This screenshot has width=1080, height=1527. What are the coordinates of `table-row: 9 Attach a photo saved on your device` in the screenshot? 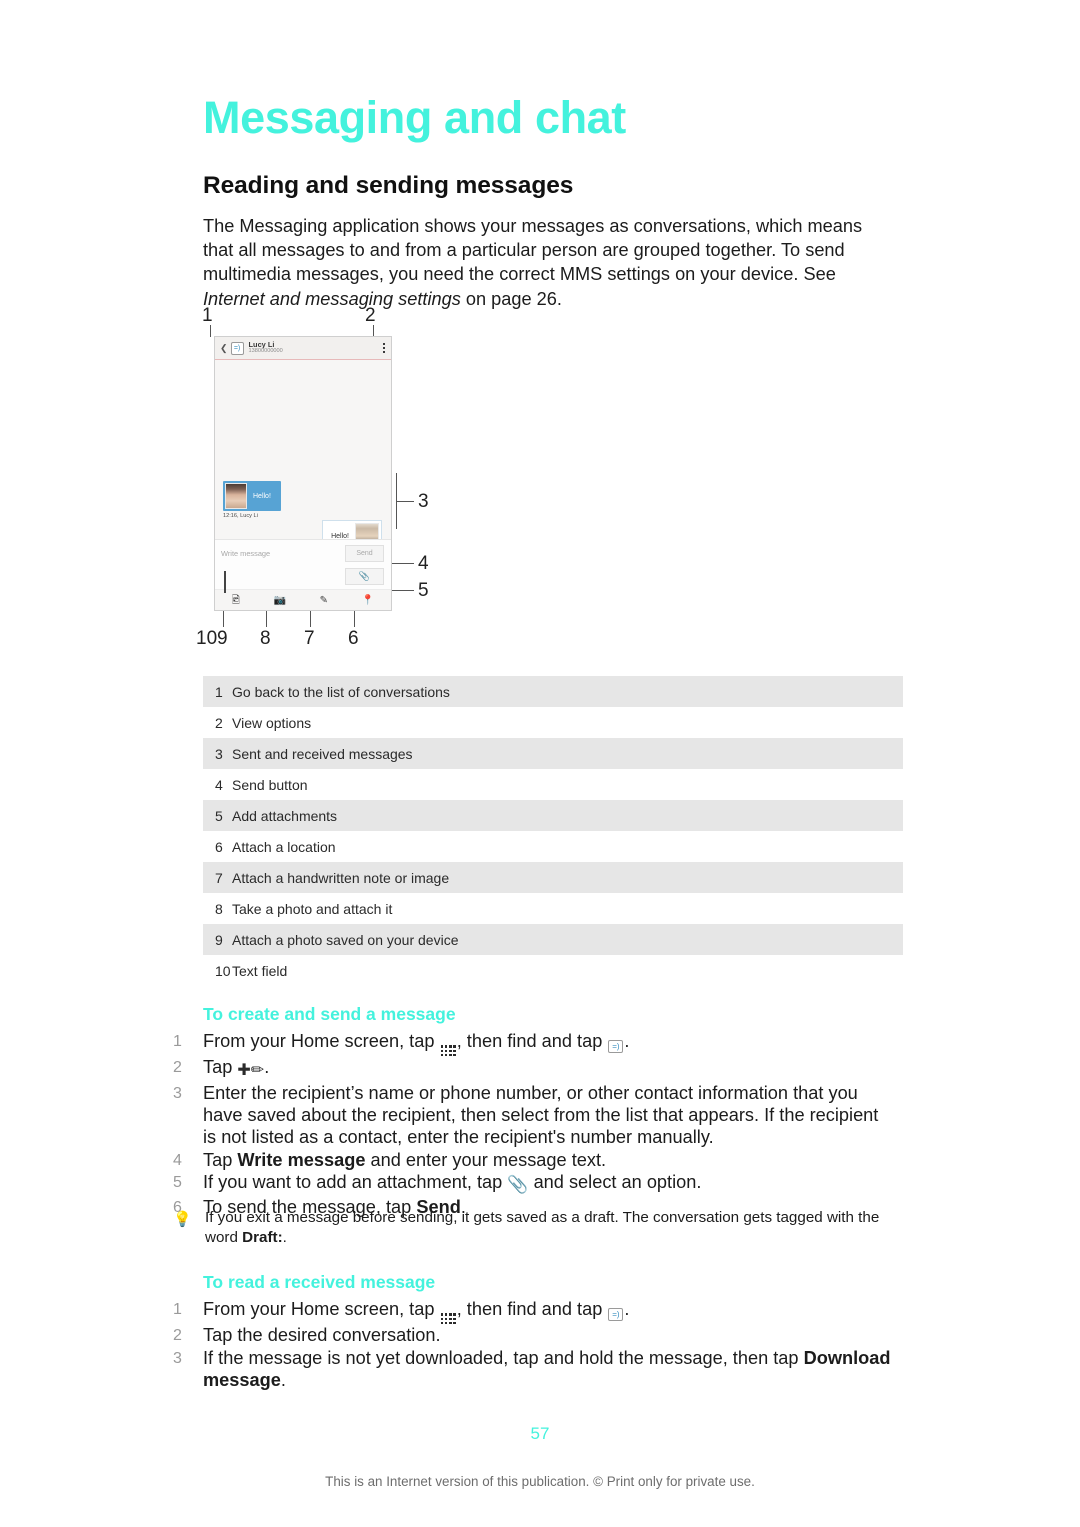 It's located at (553, 939).